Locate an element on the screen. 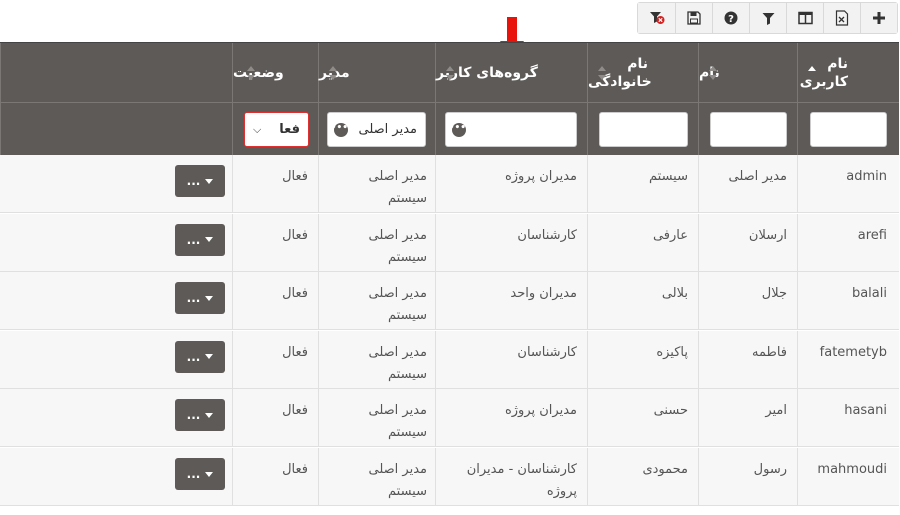 The image size is (900, 515). first-name-filter-input is located at coordinates (748, 129).